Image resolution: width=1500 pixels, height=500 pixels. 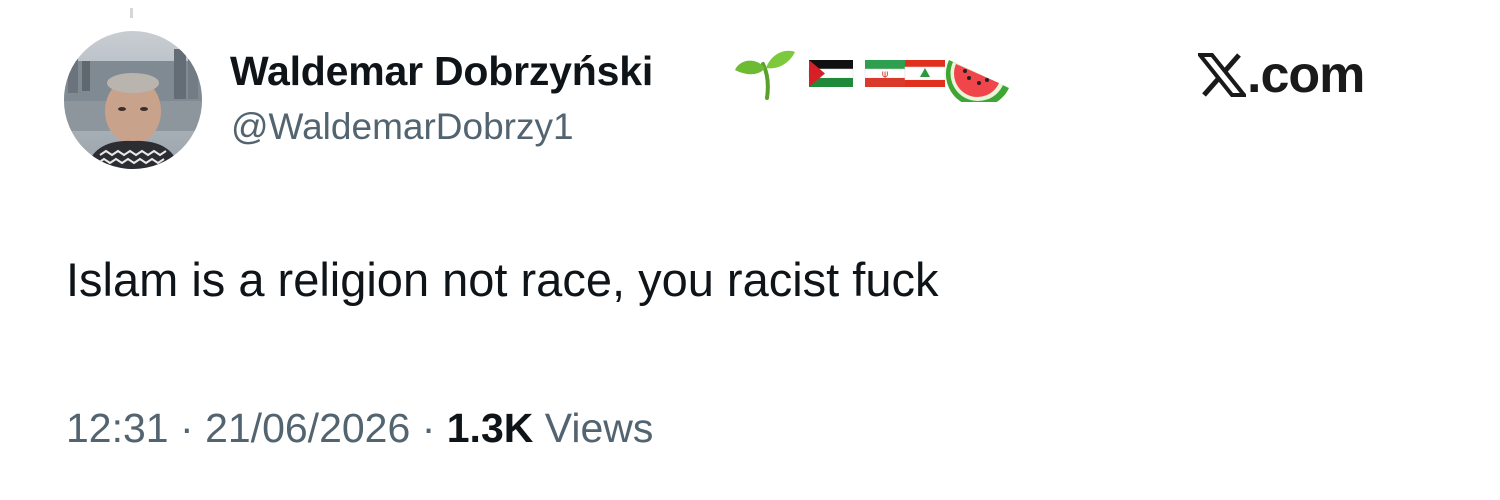 I want to click on seedling-icon, so click(x=765, y=75).